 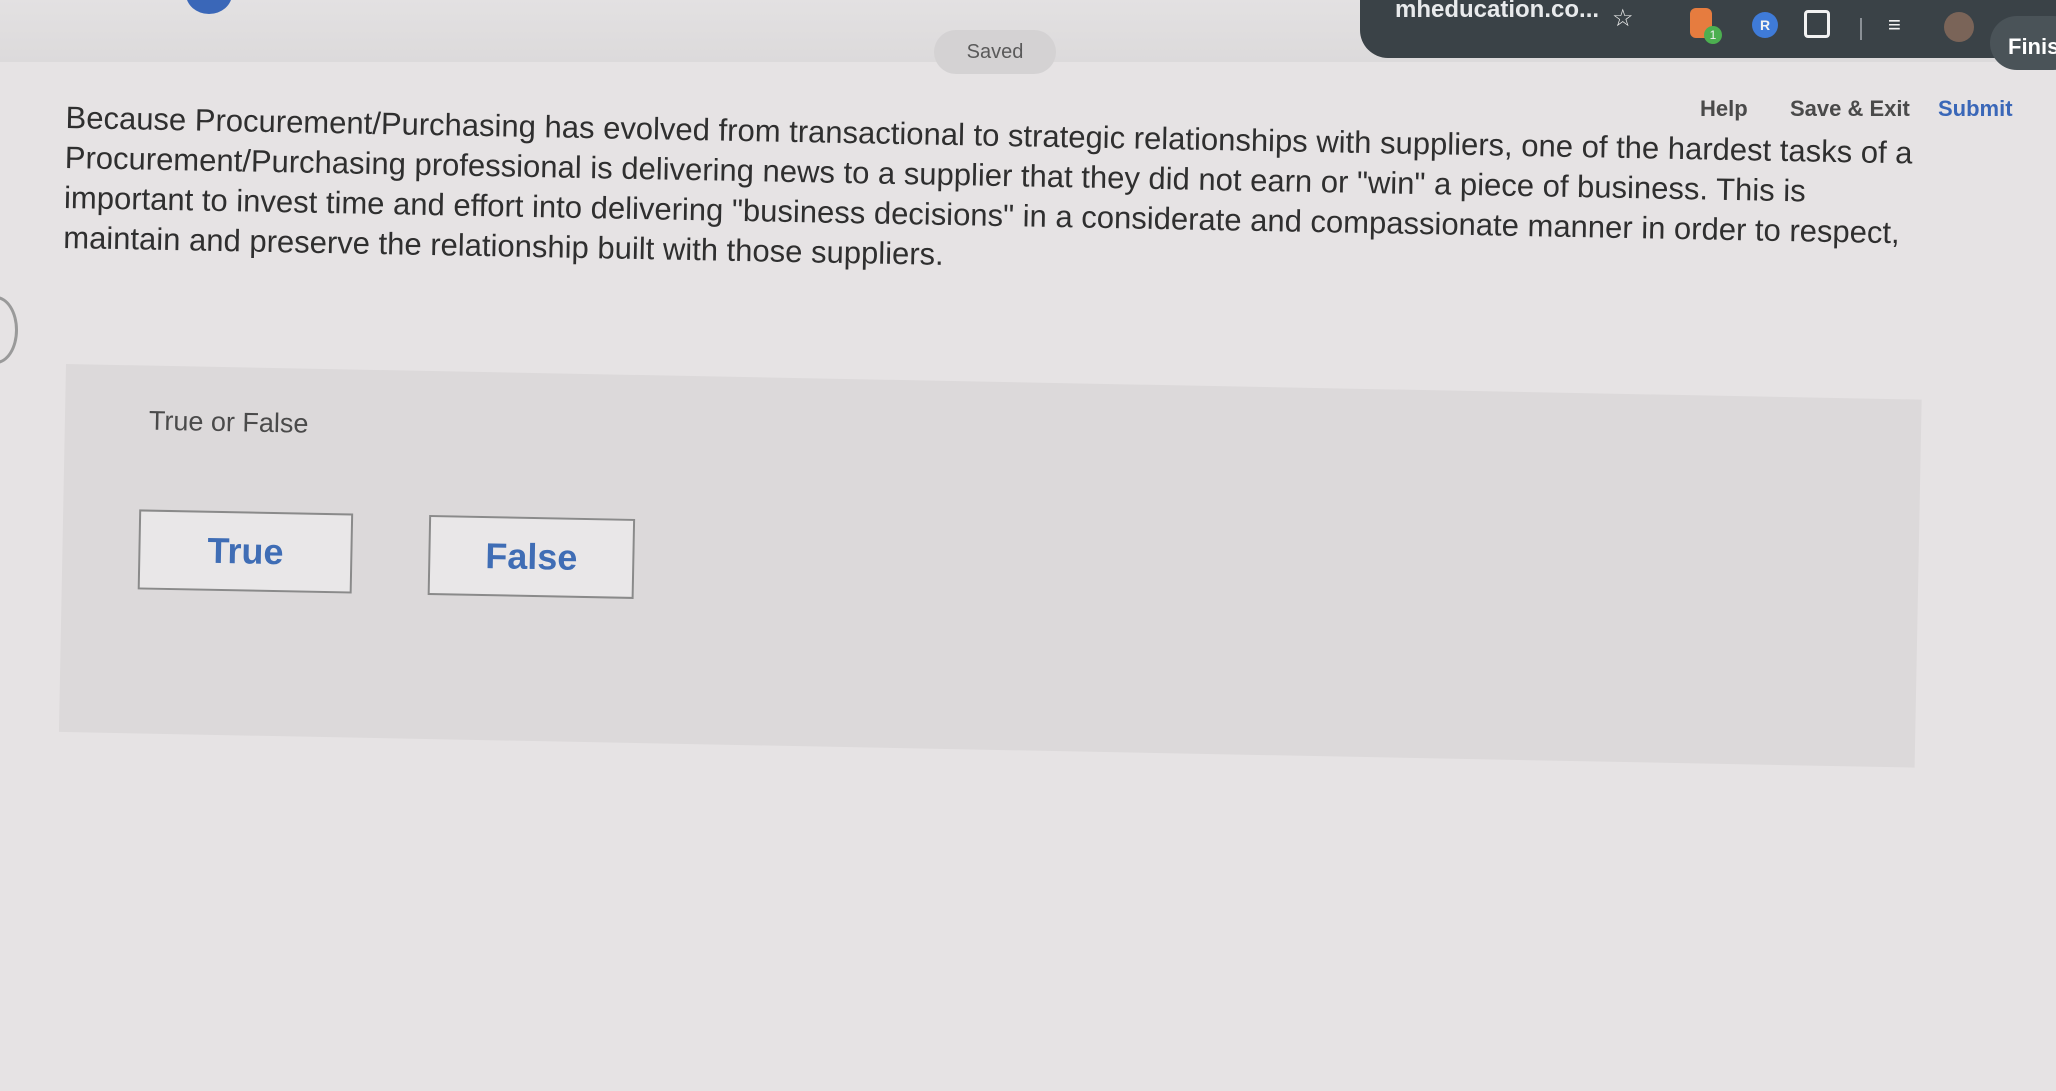 What do you see at coordinates (228, 422) in the screenshot?
I see `question-type-label: True or False` at bounding box center [228, 422].